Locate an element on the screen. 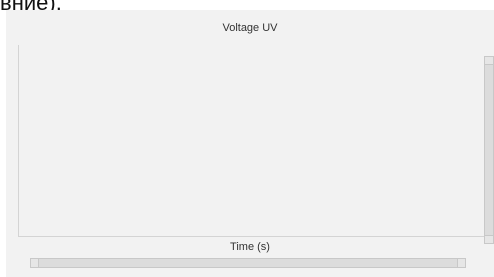 This screenshot has height=277, width=494. horizontal-scrollbar is located at coordinates (248, 263).